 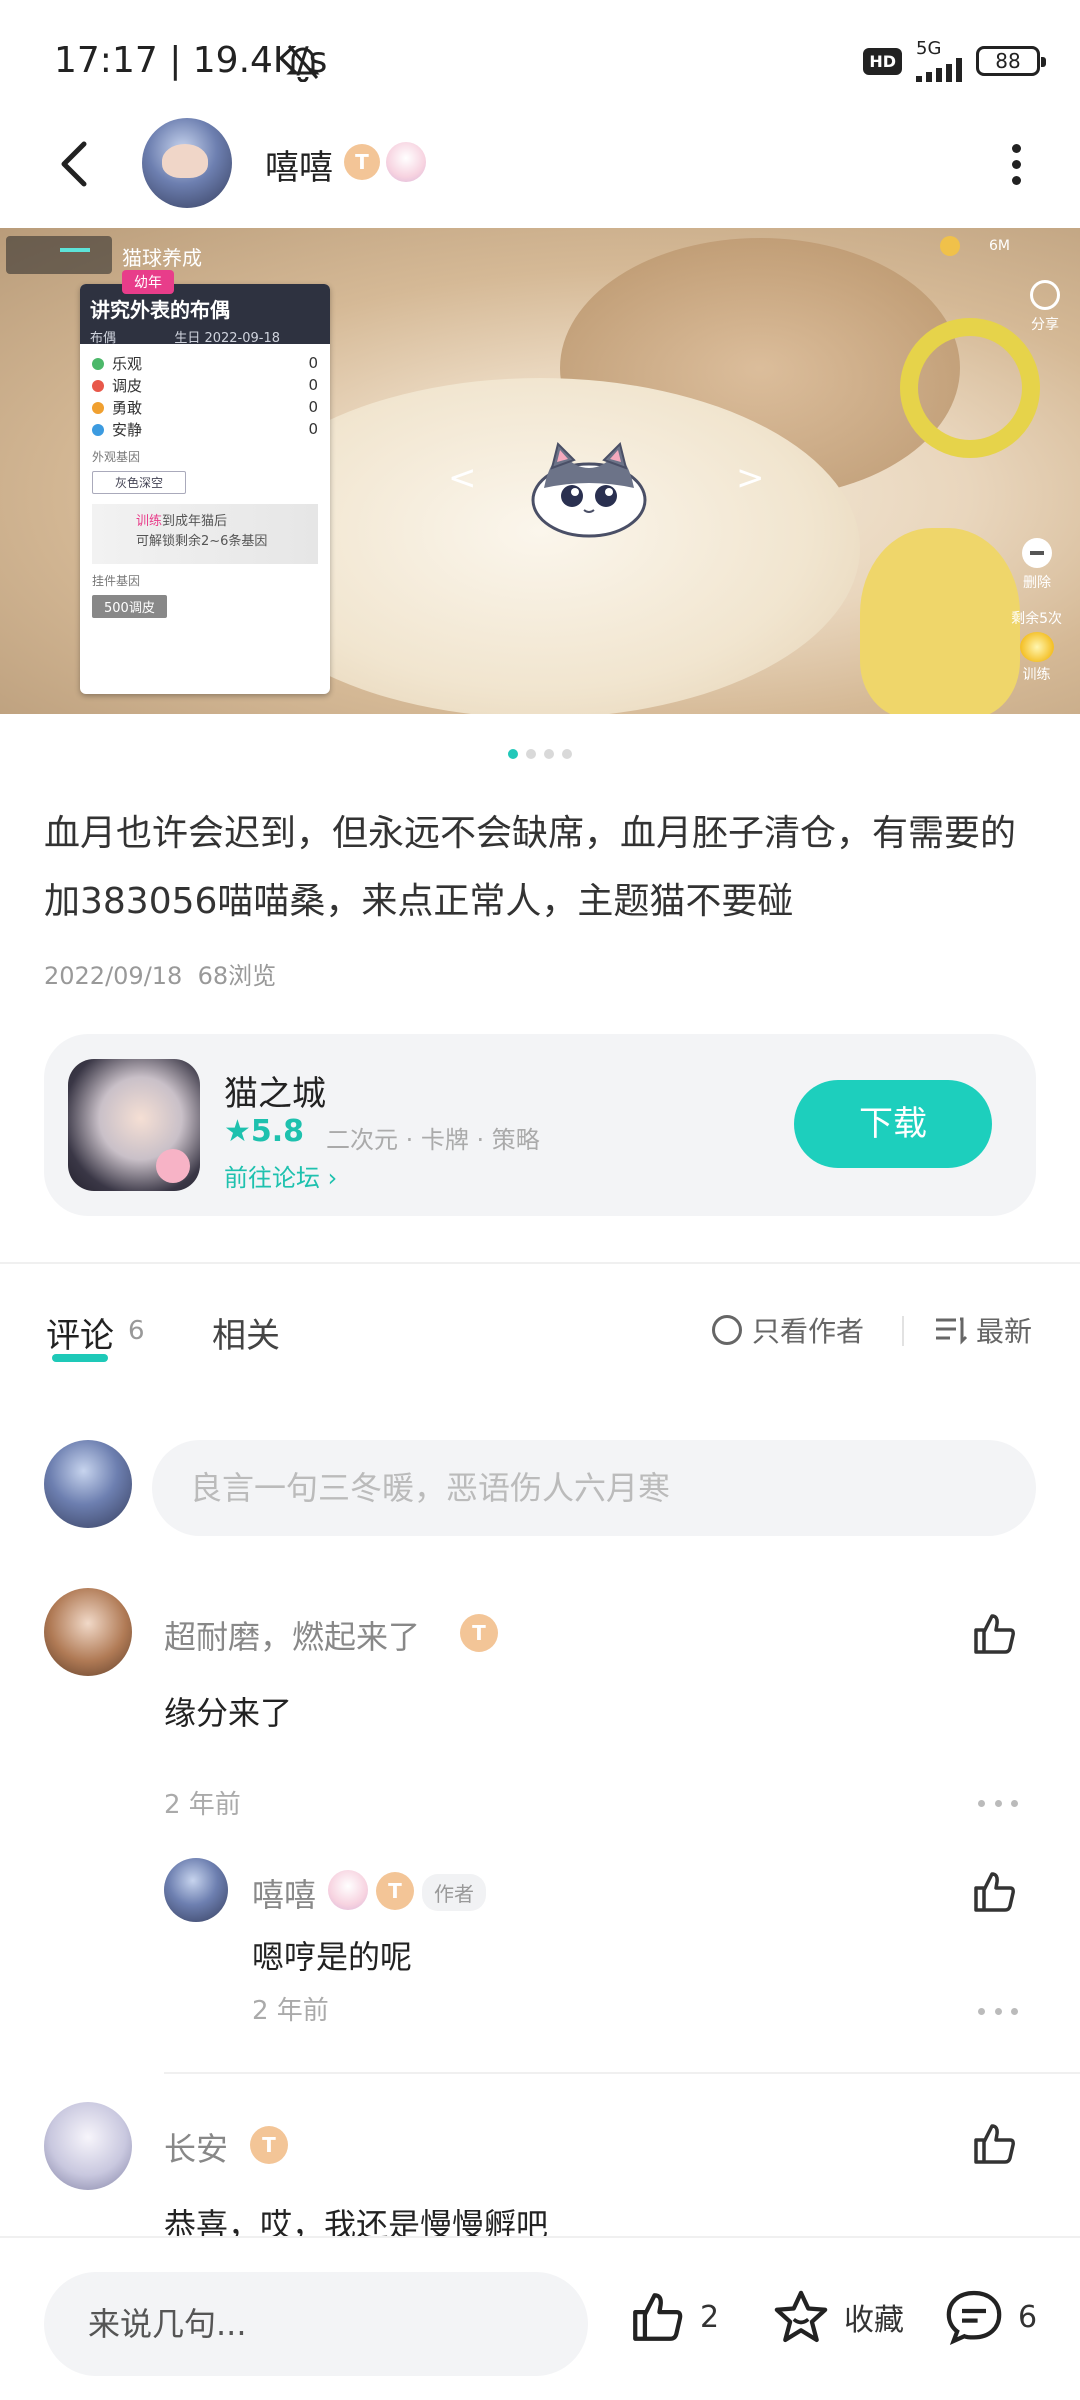 What do you see at coordinates (1045, 295) in the screenshot?
I see `share-icon` at bounding box center [1045, 295].